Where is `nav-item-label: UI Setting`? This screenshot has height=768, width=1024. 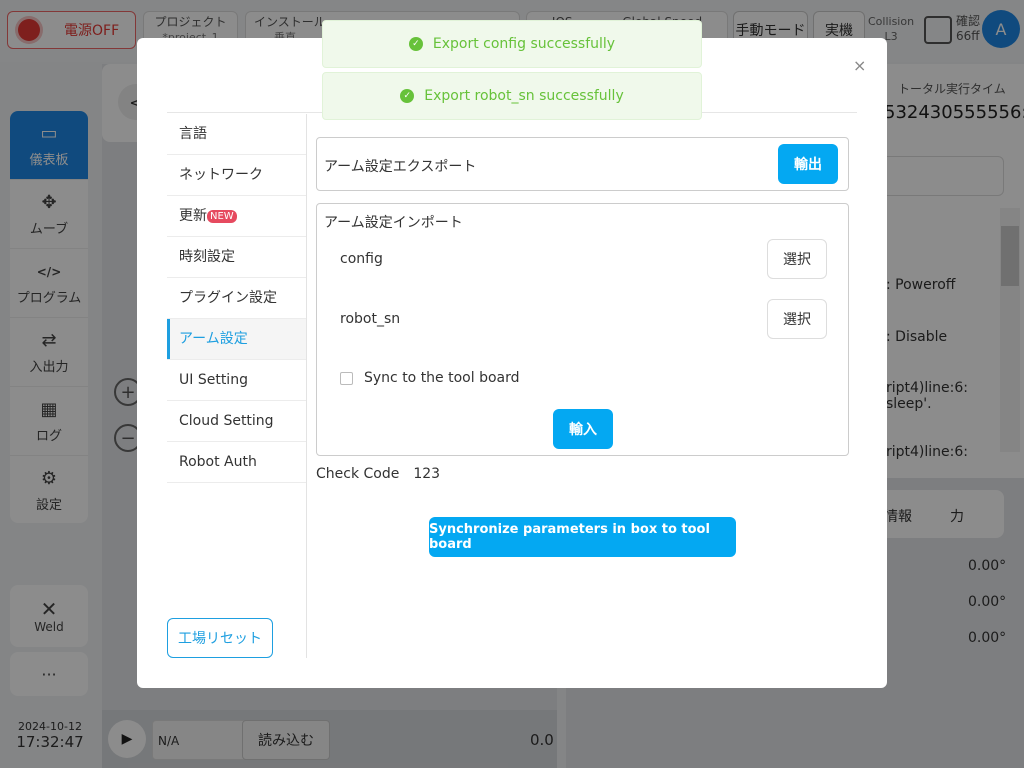
nav-item-label: UI Setting is located at coordinates (213, 380).